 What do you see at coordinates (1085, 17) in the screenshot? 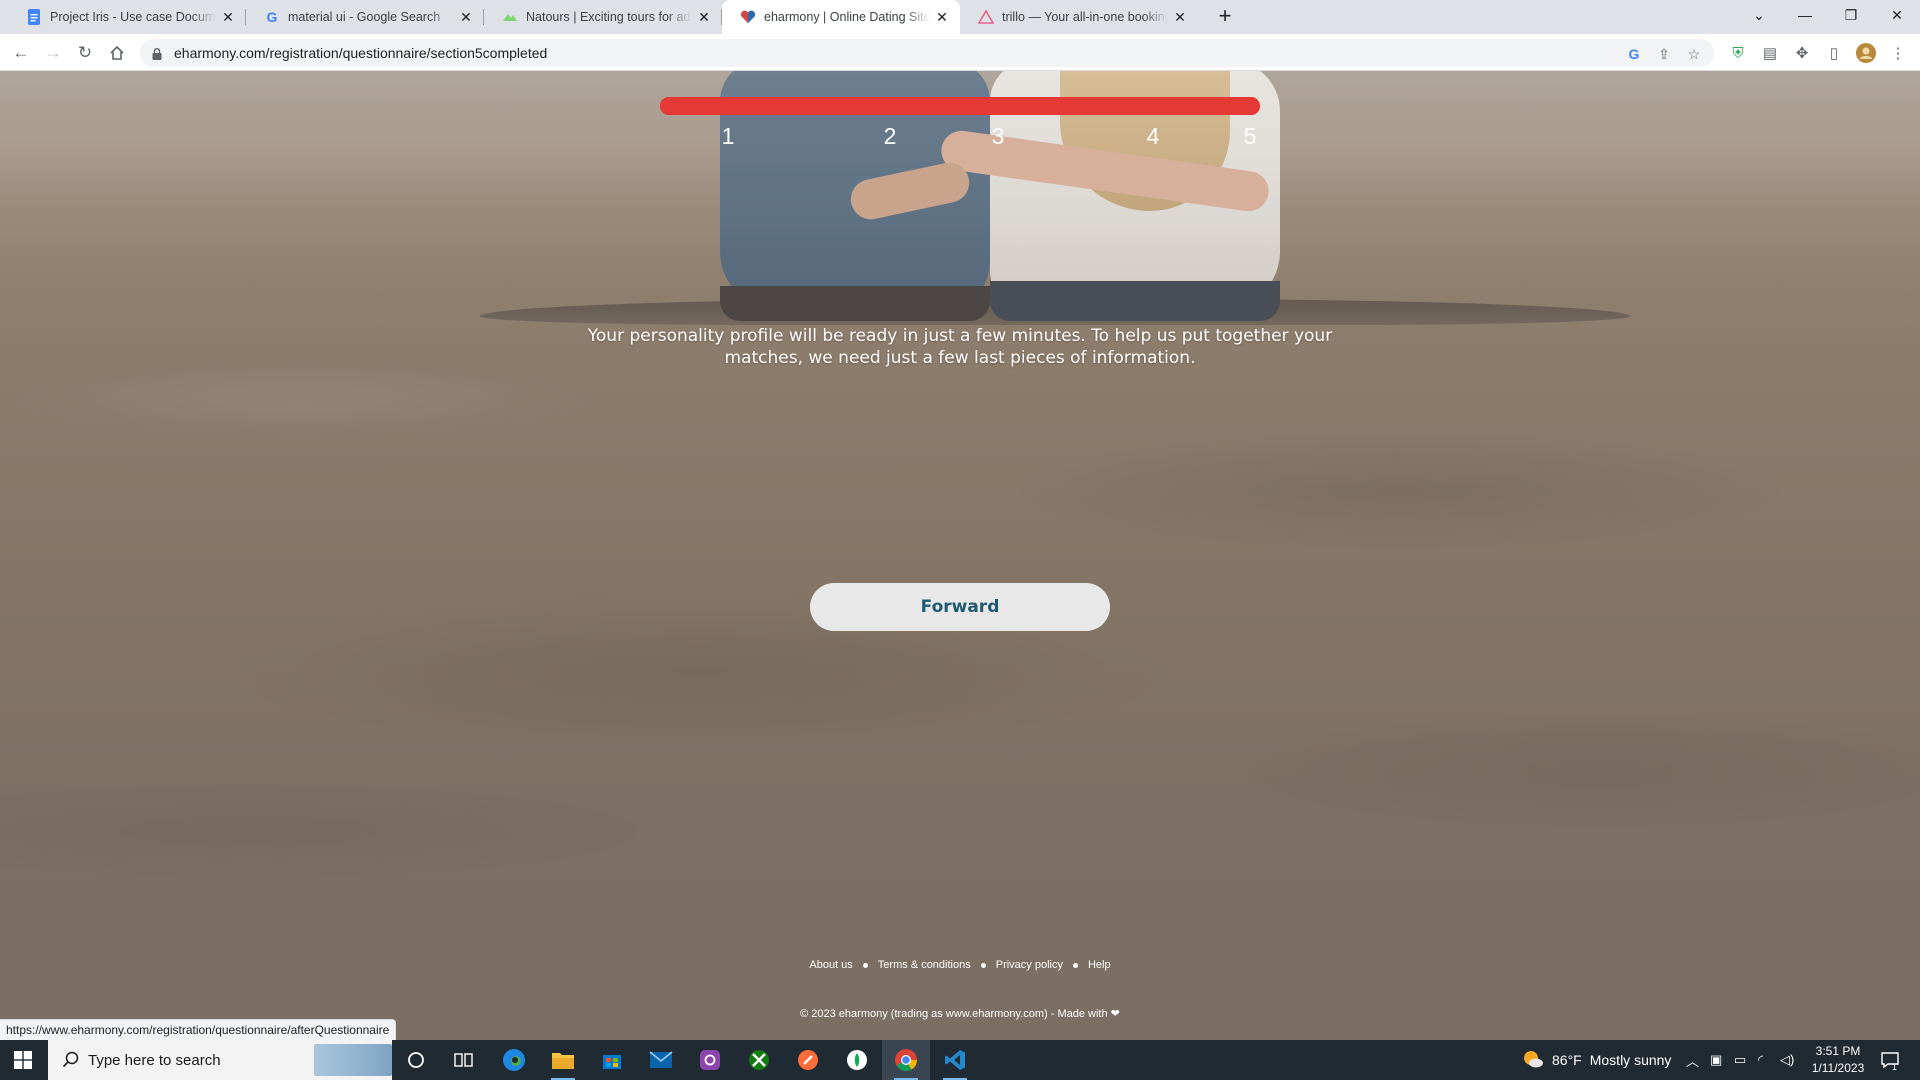
I see `tab-title: trillo — Your all-in-one booking app` at bounding box center [1085, 17].